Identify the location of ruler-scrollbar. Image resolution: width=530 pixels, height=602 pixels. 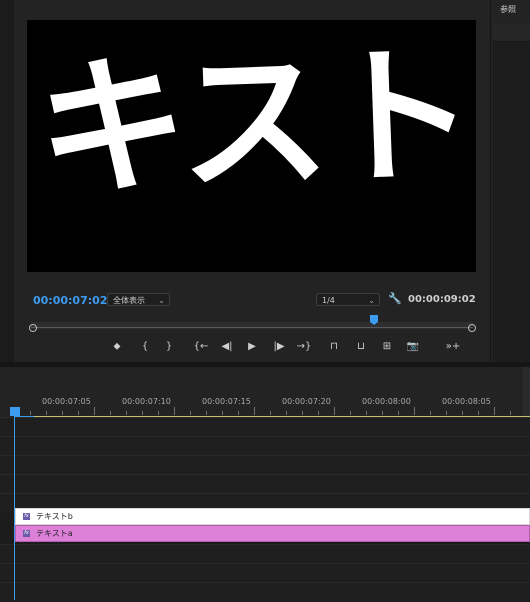
(526, 392).